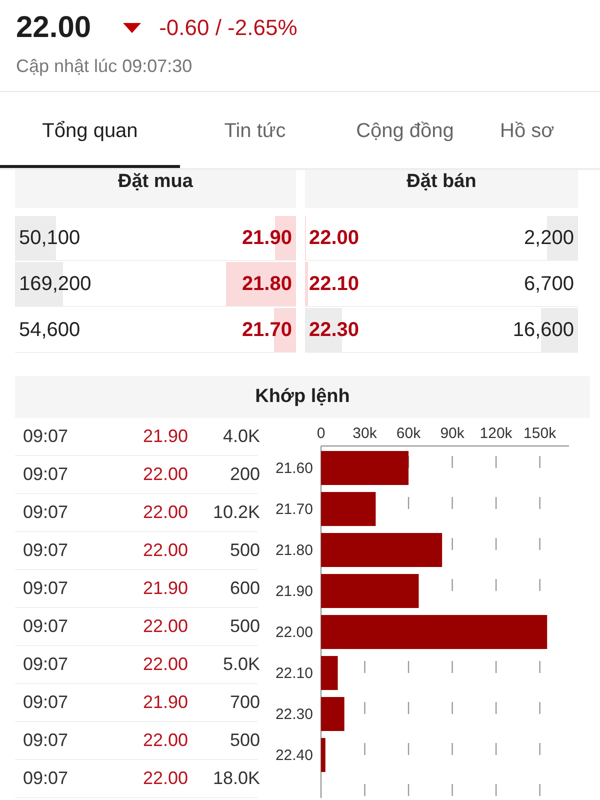  What do you see at coordinates (241, 436) in the screenshot?
I see `trade-volume: 4.0K` at bounding box center [241, 436].